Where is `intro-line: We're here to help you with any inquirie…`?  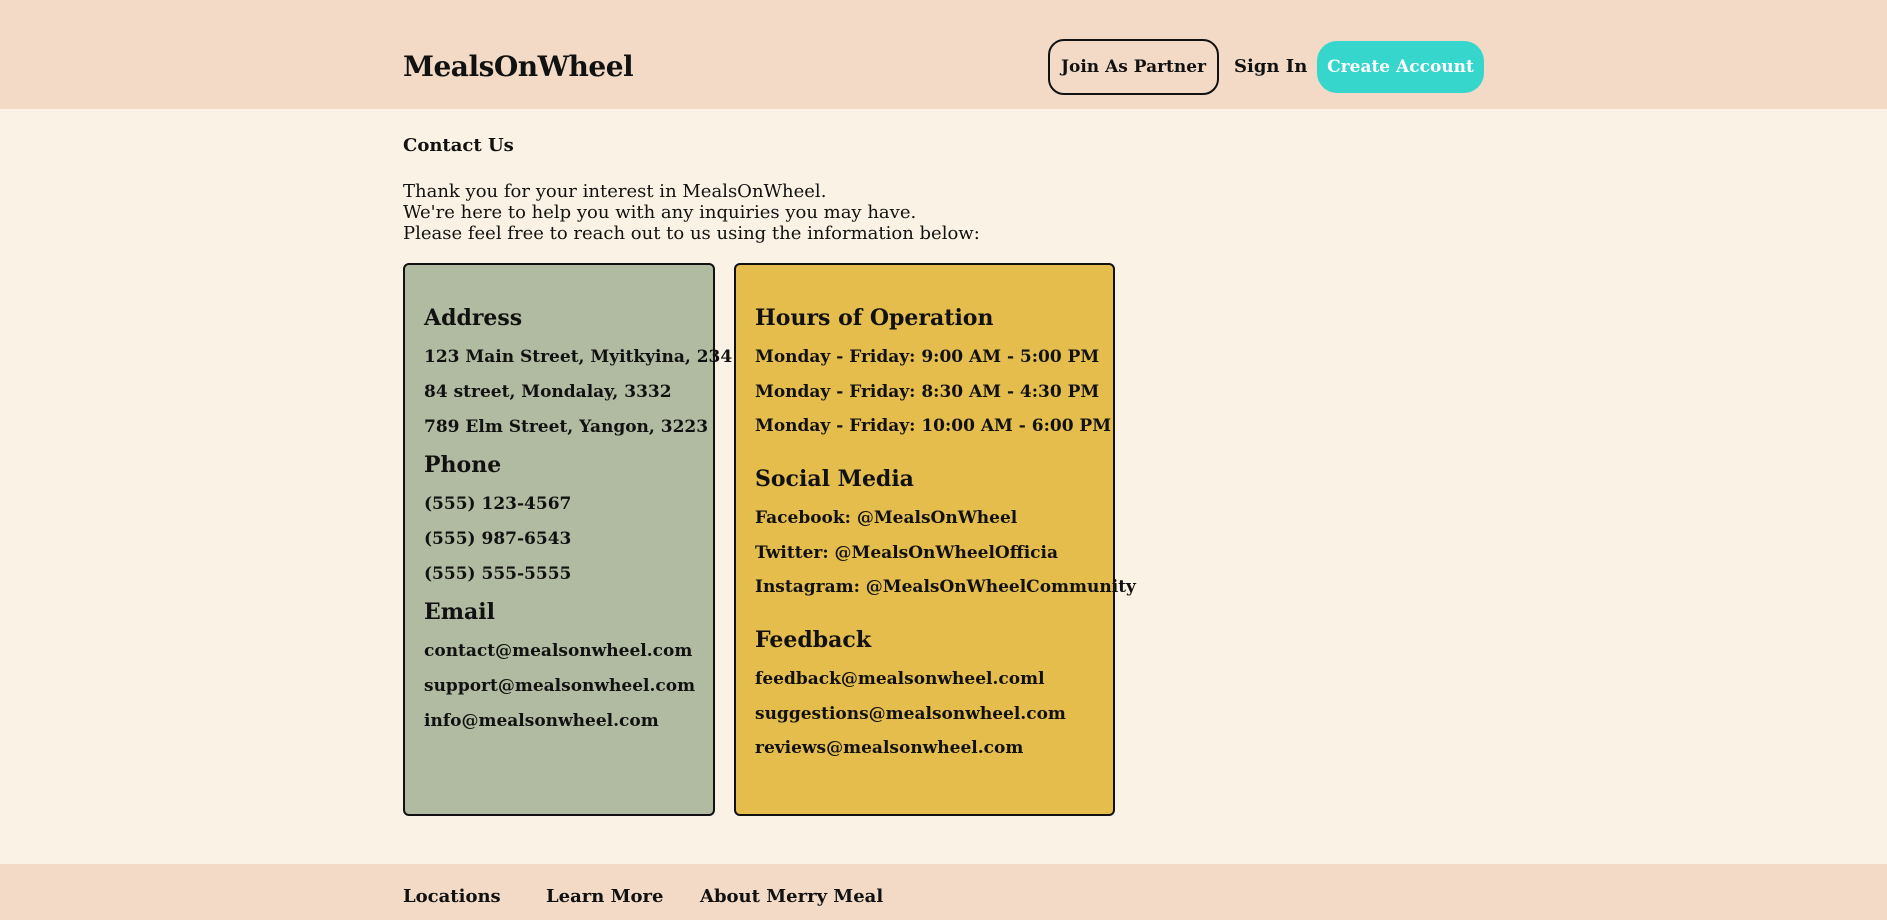 intro-line: We're here to help you with any inquirie… is located at coordinates (660, 212).